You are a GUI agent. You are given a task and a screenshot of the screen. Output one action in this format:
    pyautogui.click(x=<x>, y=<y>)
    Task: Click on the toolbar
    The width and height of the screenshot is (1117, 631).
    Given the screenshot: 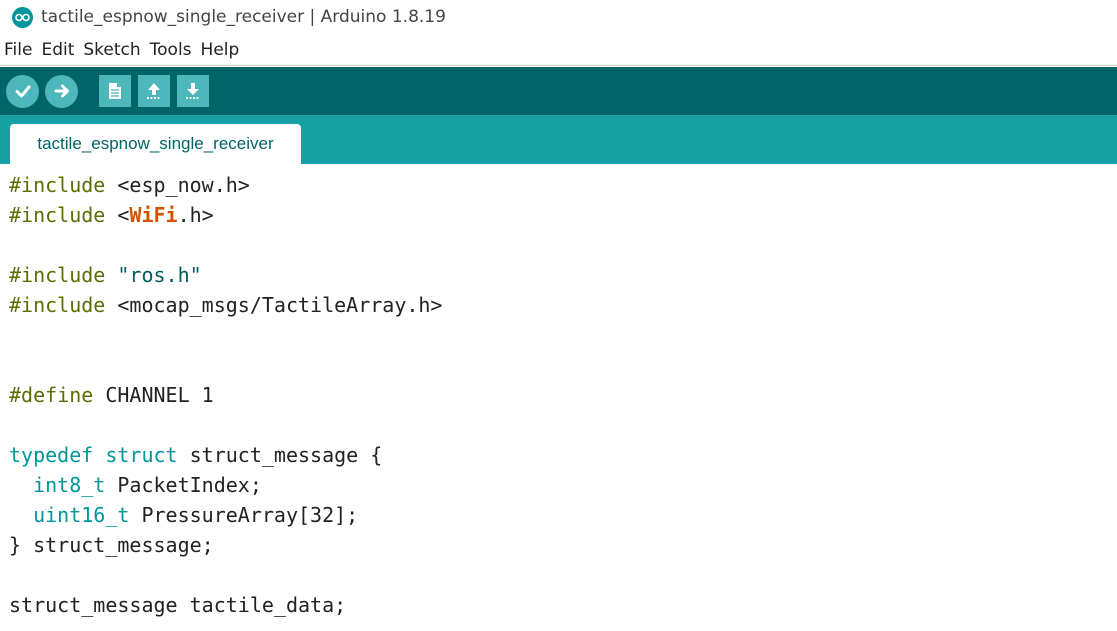 What is the action you would take?
    pyautogui.click(x=558, y=90)
    